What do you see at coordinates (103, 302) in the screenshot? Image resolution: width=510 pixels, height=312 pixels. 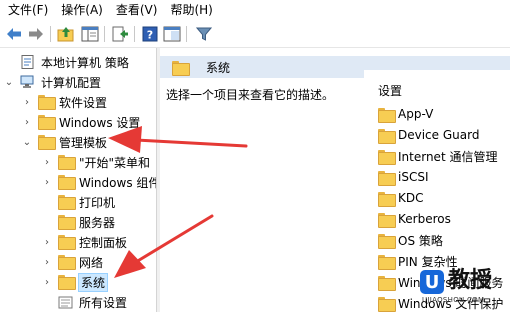 I see `tree-label: 所有设置` at bounding box center [103, 302].